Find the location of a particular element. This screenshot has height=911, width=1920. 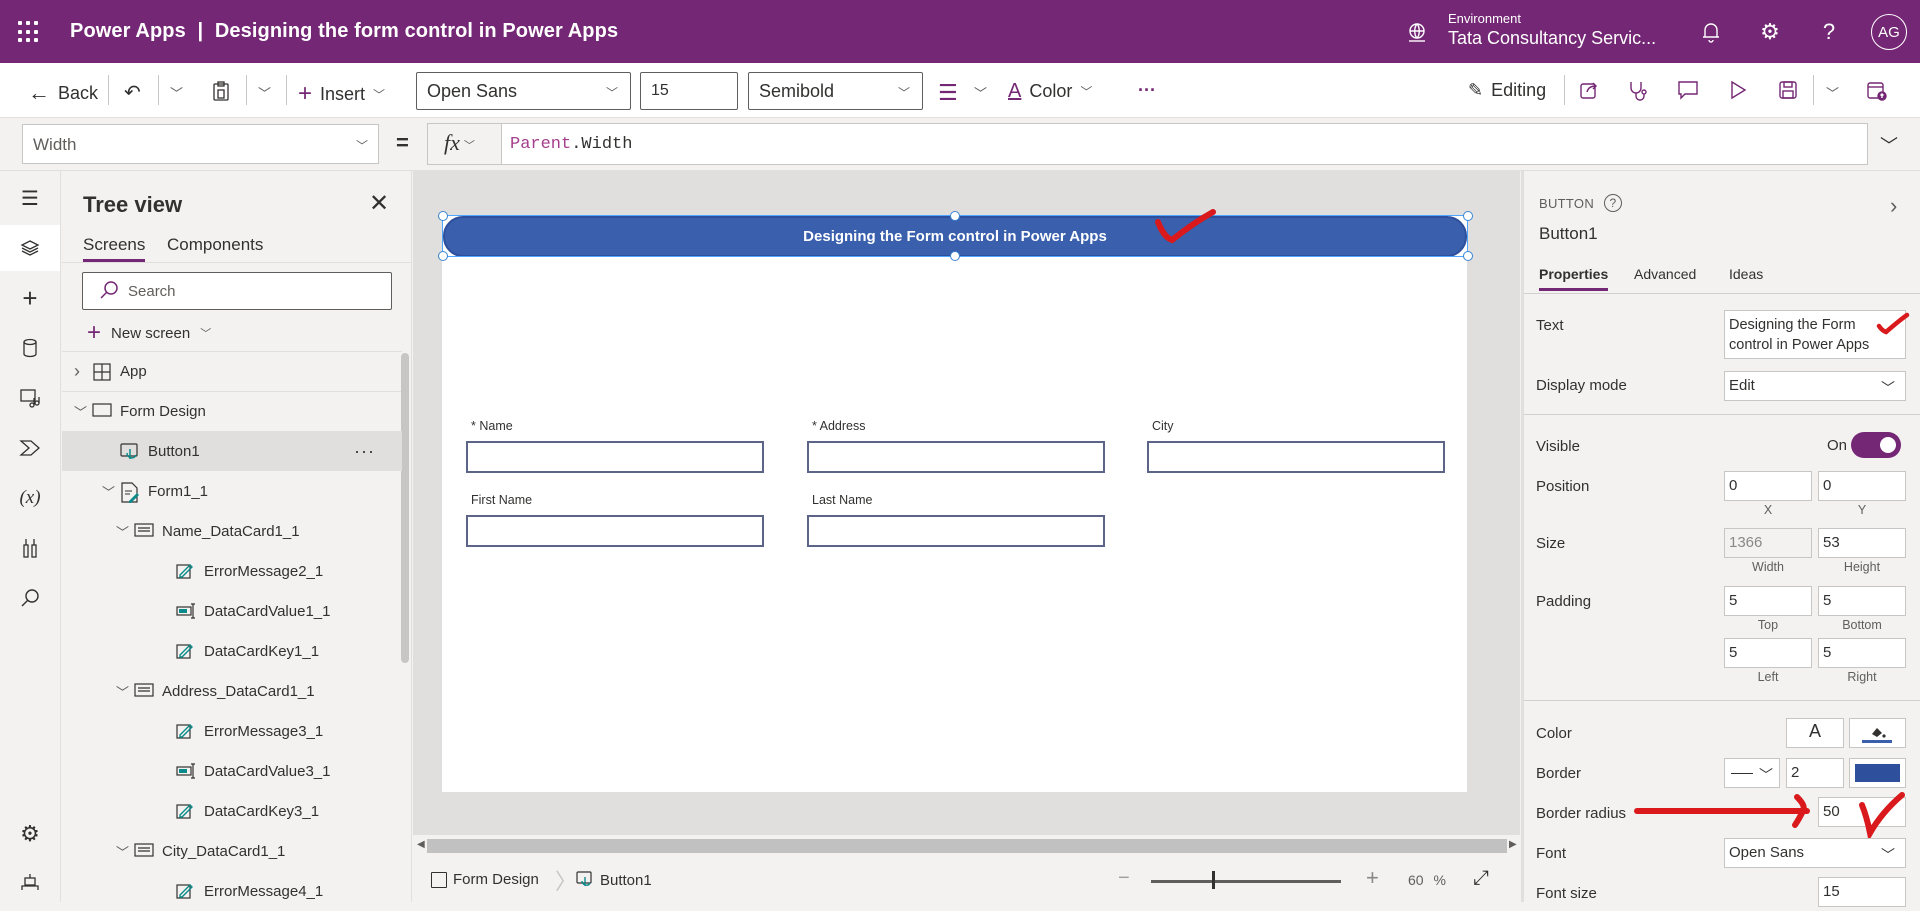

tab-screens: Screens is located at coordinates (114, 248).